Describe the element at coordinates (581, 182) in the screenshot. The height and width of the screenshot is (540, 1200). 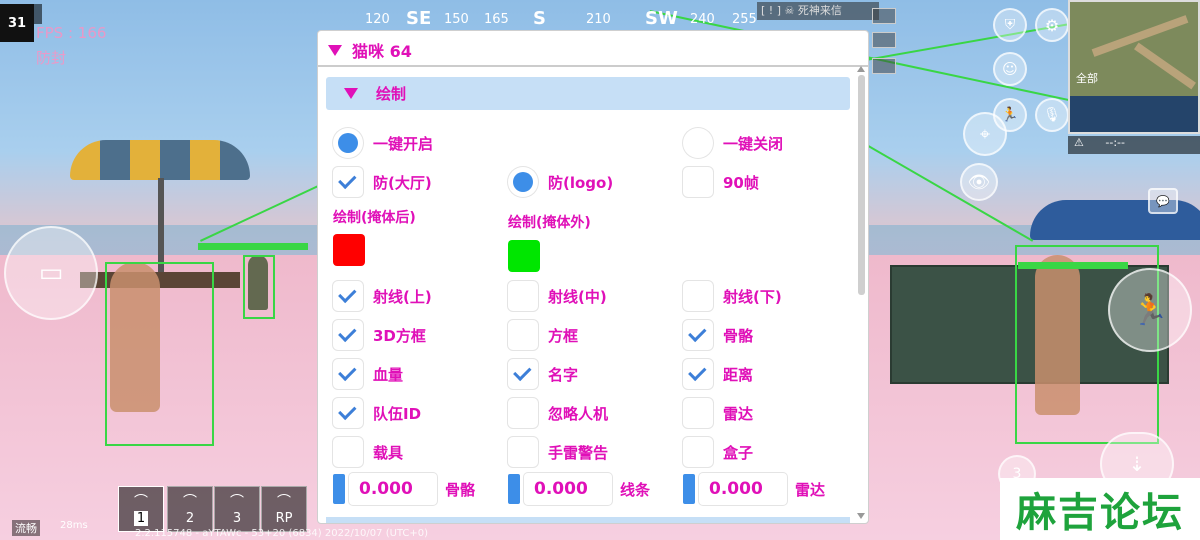
I see `option-label: 防(logo)` at that location.